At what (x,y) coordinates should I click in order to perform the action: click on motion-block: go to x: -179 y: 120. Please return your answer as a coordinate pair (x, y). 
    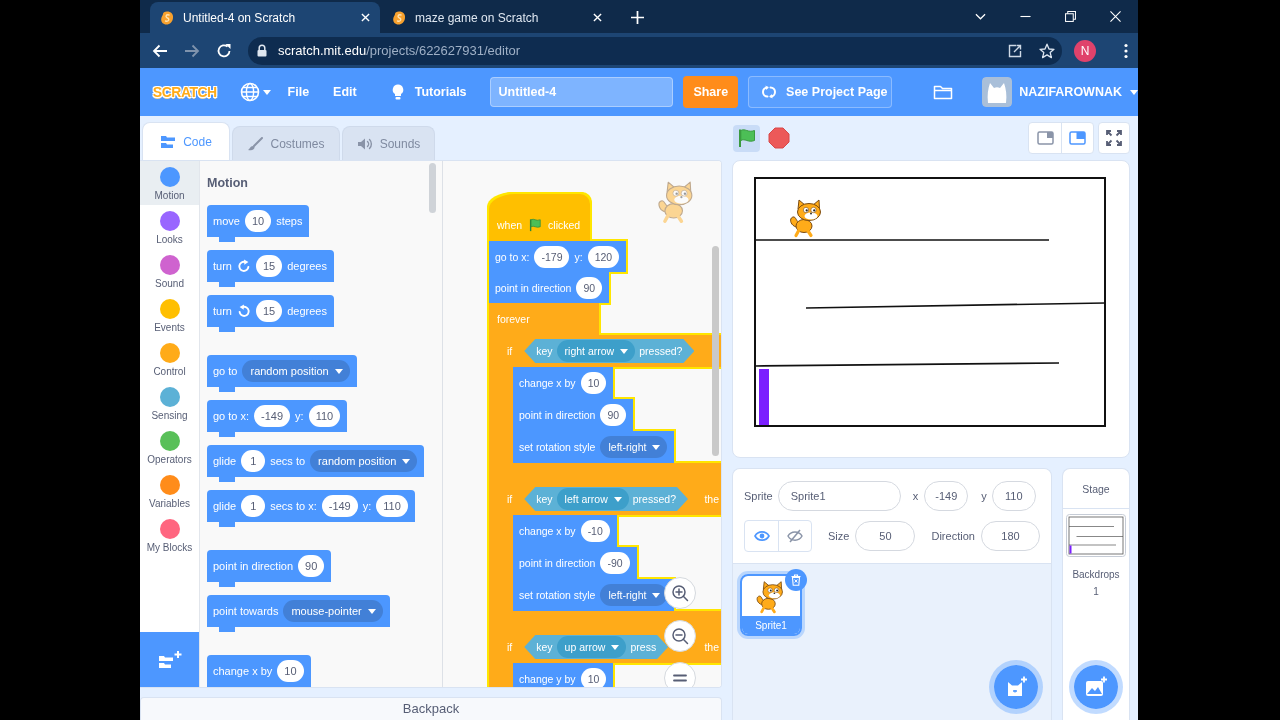
    Looking at the image, I should click on (558, 256).